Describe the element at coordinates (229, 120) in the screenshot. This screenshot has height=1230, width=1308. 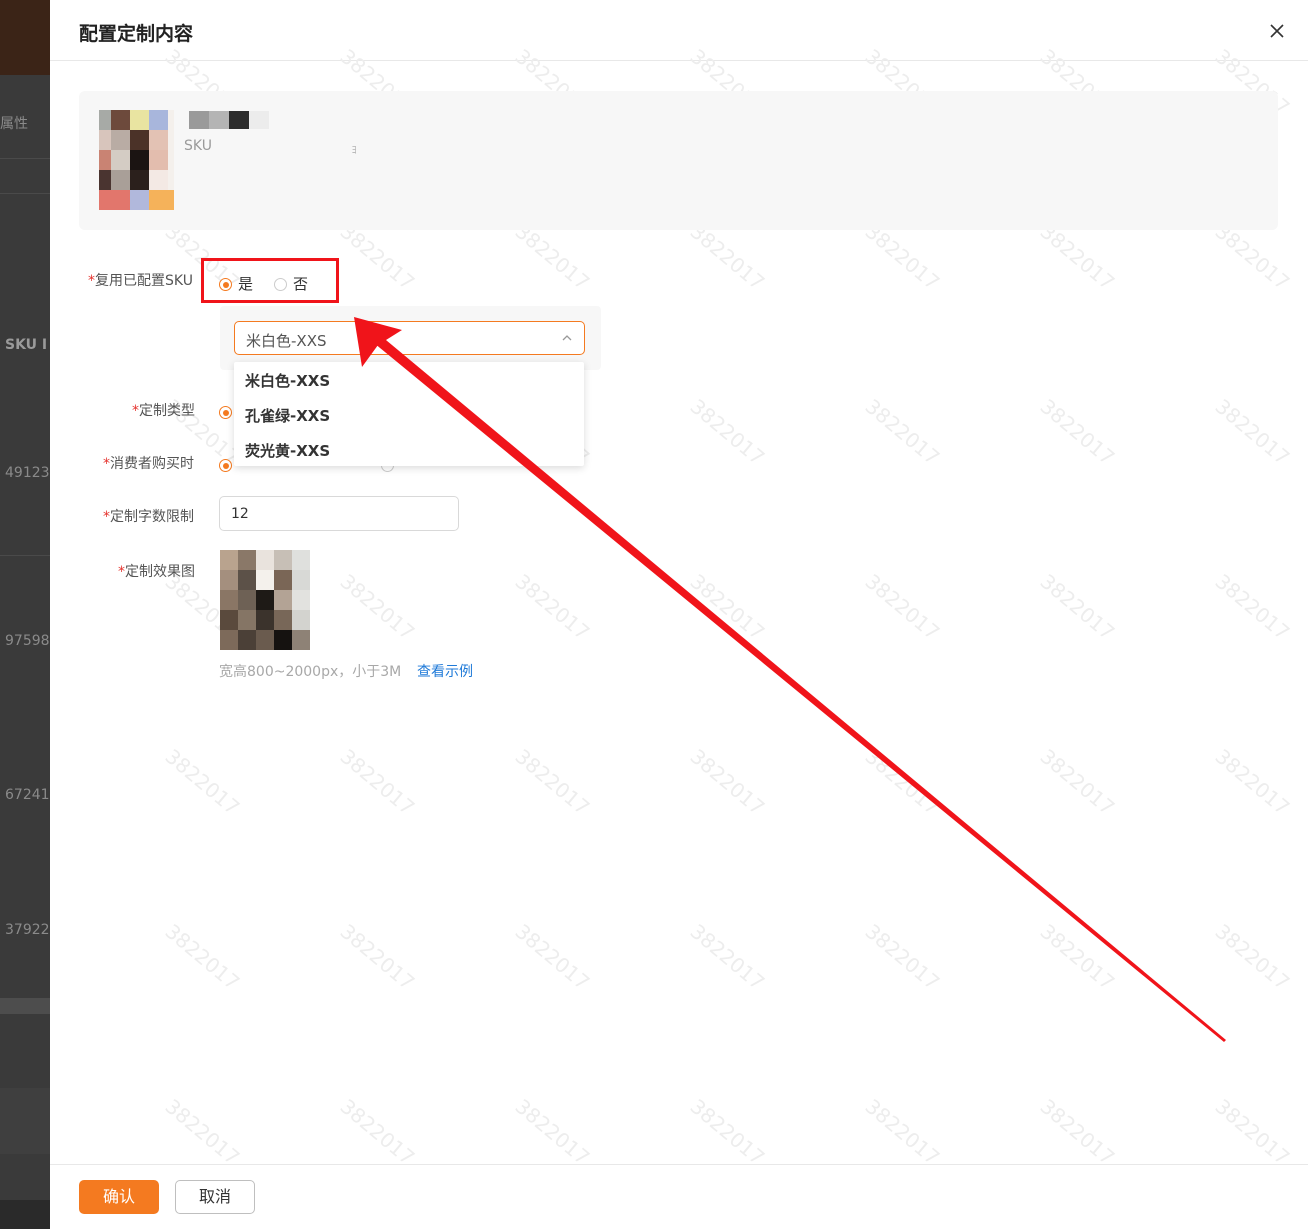
I see `product-name-mosaic` at that location.